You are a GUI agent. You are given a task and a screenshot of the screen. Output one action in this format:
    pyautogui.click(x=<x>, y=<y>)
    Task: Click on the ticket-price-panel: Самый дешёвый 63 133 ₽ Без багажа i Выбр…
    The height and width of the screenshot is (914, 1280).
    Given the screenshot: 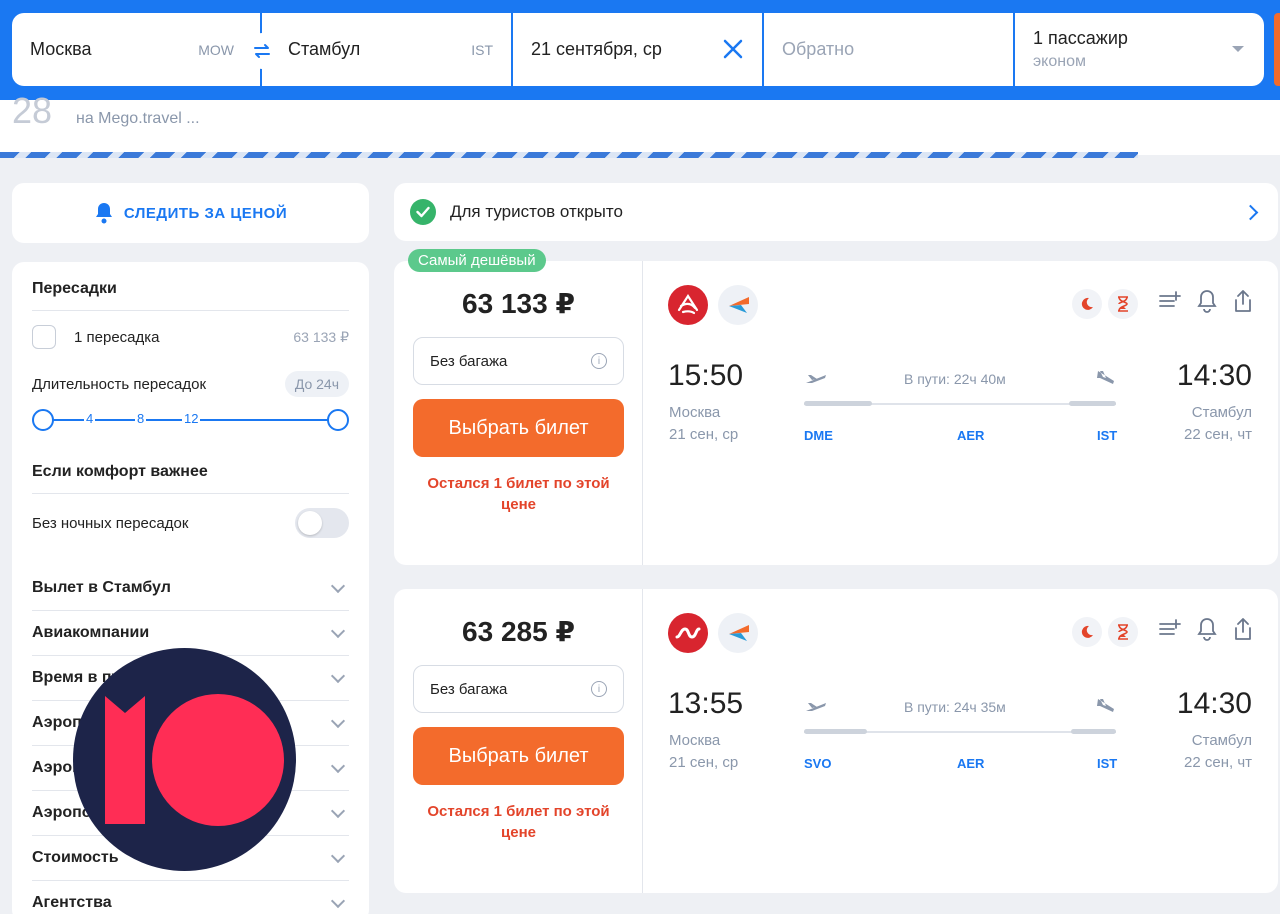 What is the action you would take?
    pyautogui.click(x=518, y=407)
    